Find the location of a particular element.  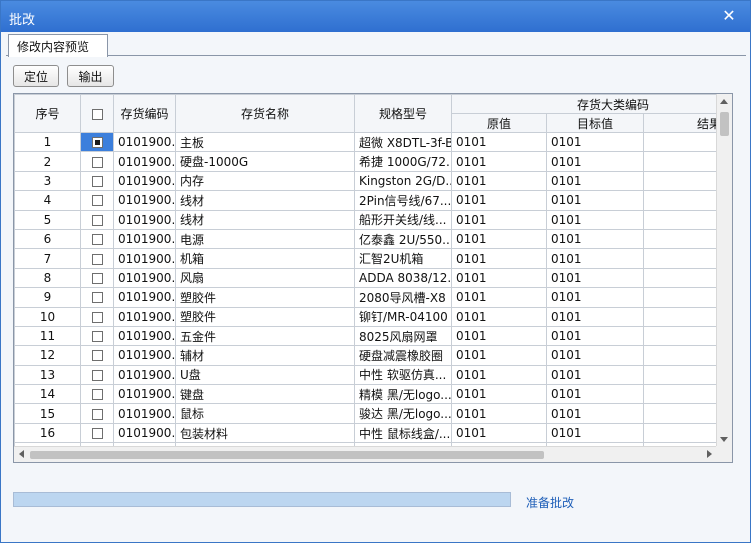

cell-no: 6 is located at coordinates (47, 239).